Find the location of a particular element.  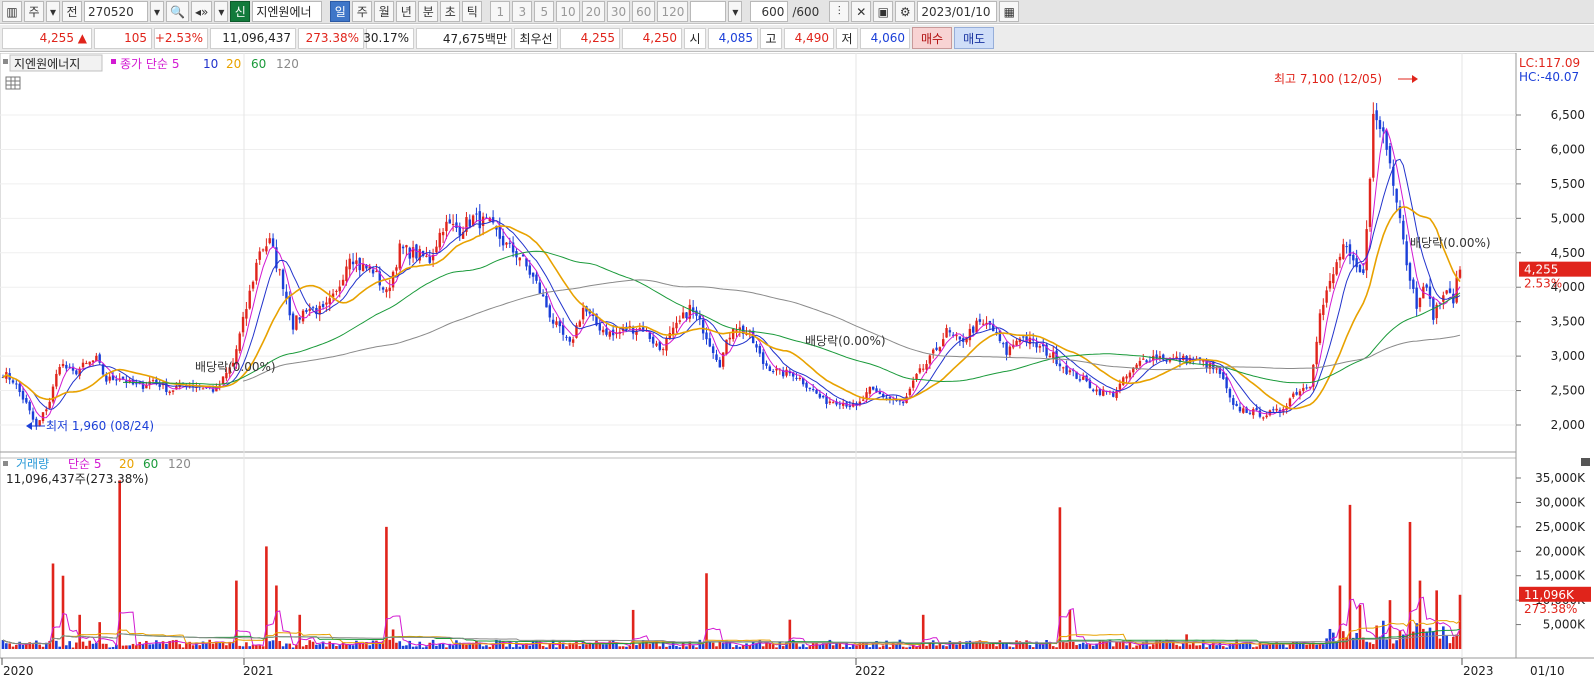

save-icon: ▣ is located at coordinates (883, 11).